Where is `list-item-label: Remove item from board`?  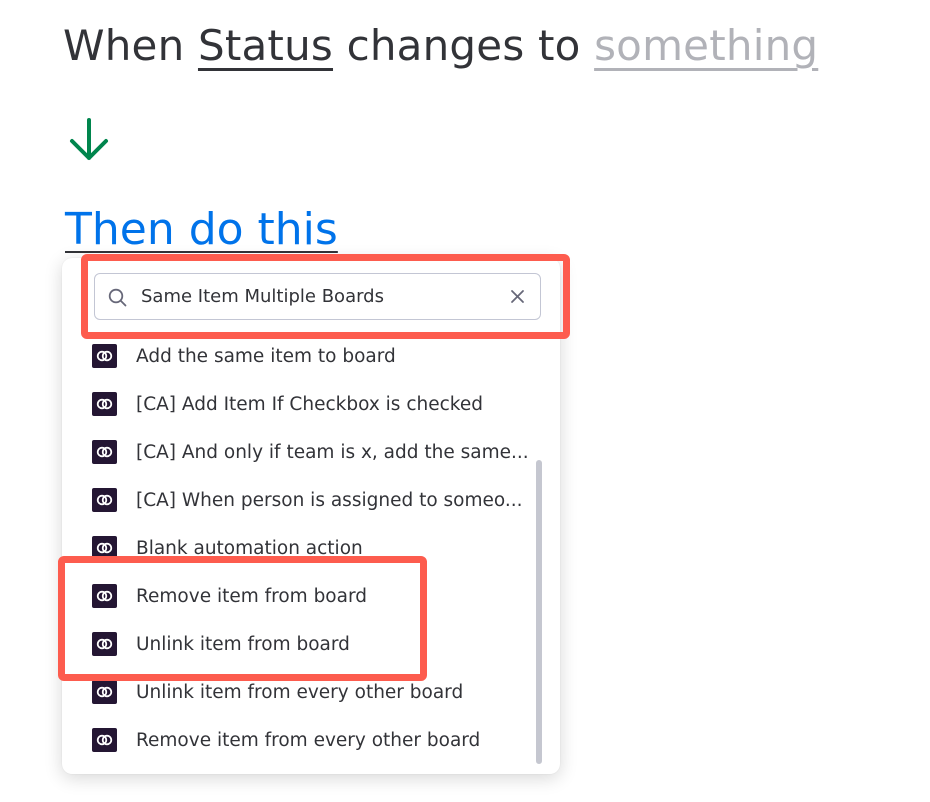
list-item-label: Remove item from board is located at coordinates (251, 596).